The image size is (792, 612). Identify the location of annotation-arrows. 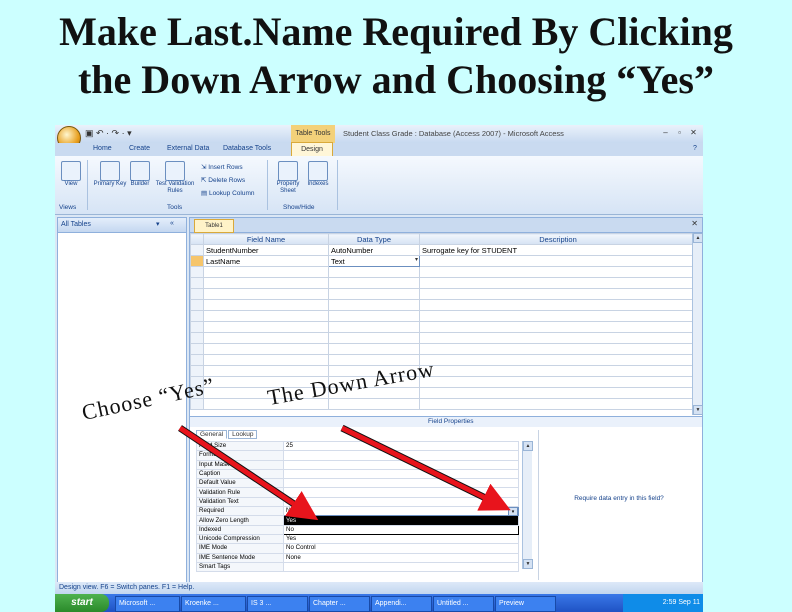
(344, 472).